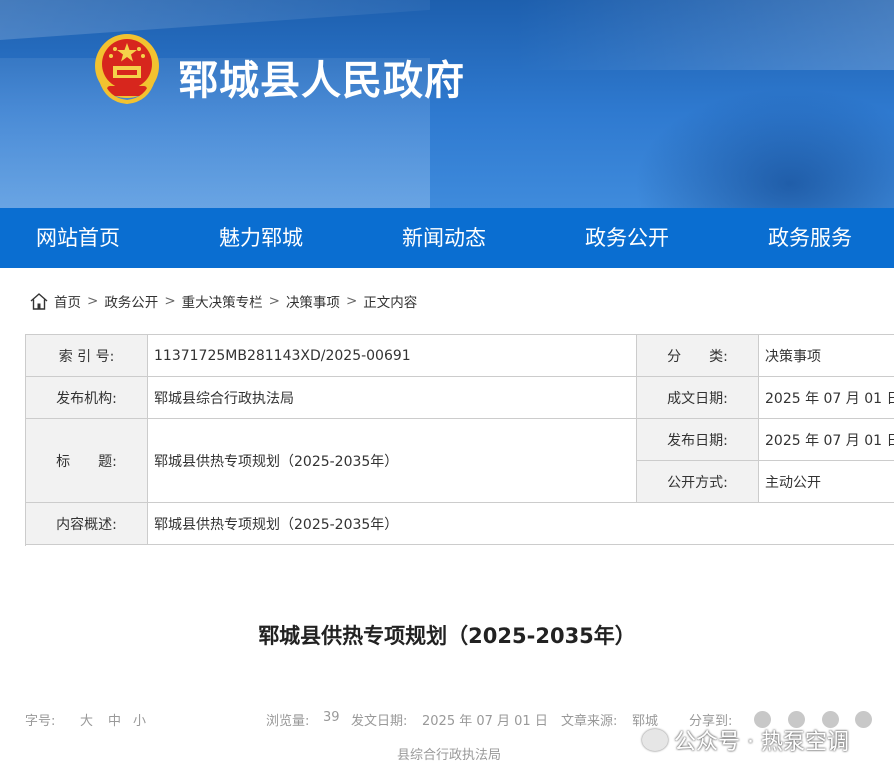 Image resolution: width=894 pixels, height=774 pixels. I want to click on created-date-label: 成文日期:, so click(698, 398).